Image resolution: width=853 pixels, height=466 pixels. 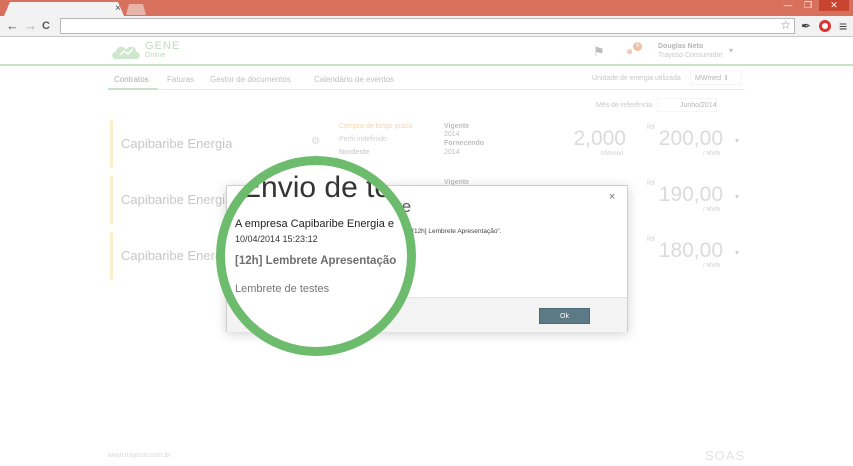 I want to click on magnified-description: Lembrete de testes, so click(x=282, y=289).